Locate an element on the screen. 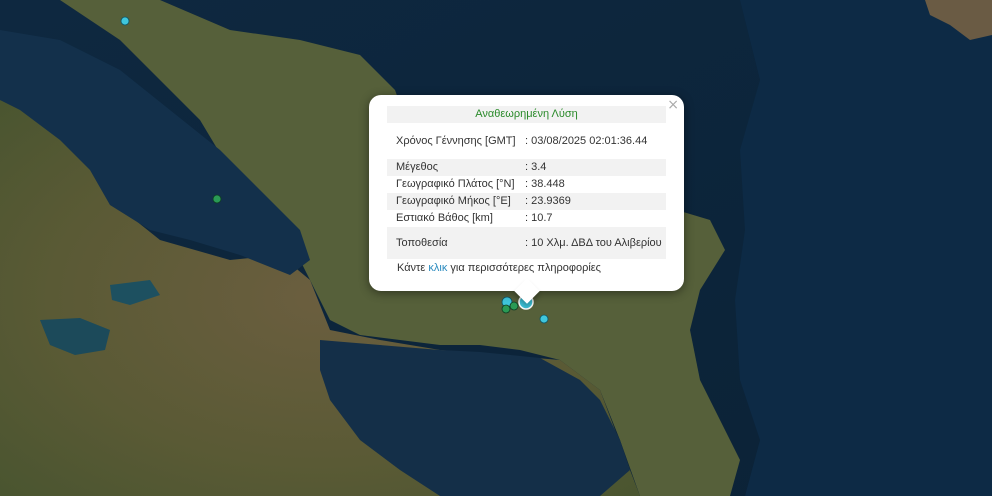  location-label: Τοποθεσία is located at coordinates (422, 243).